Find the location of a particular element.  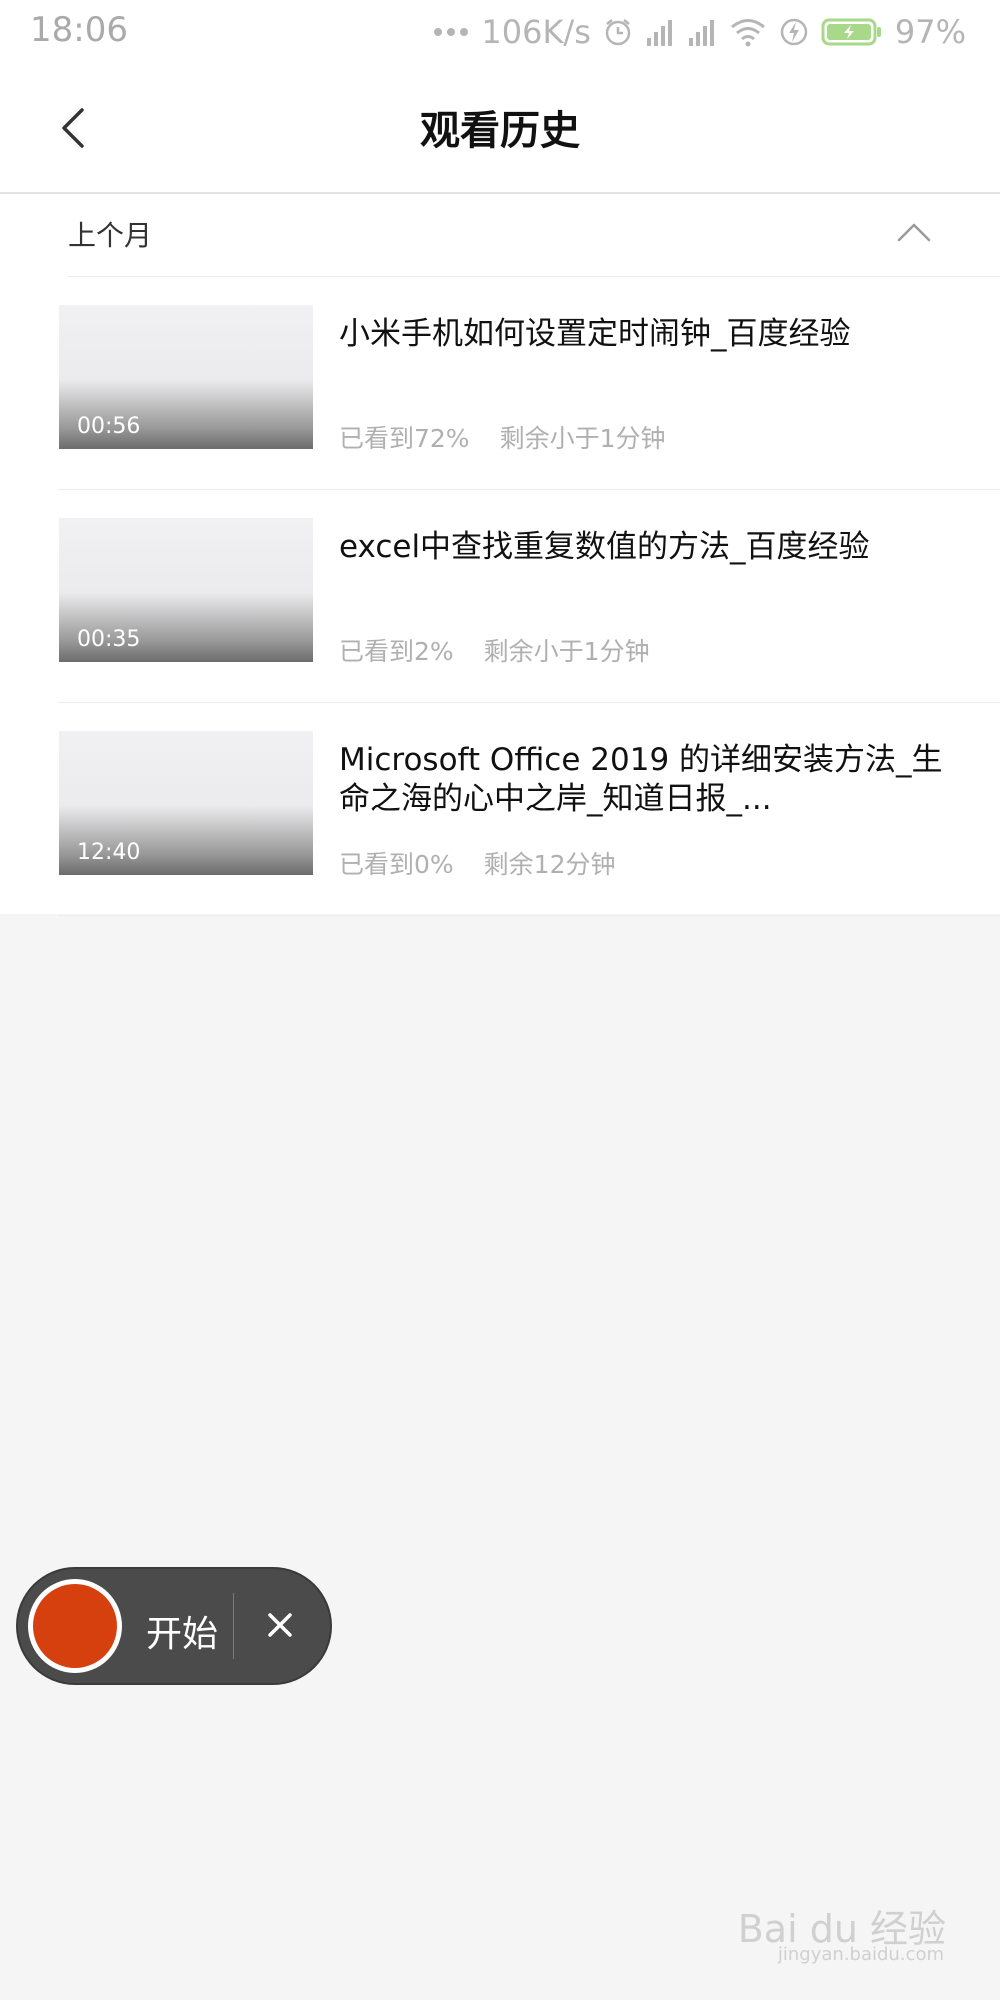

app-header: 观看历史 is located at coordinates (500, 129).